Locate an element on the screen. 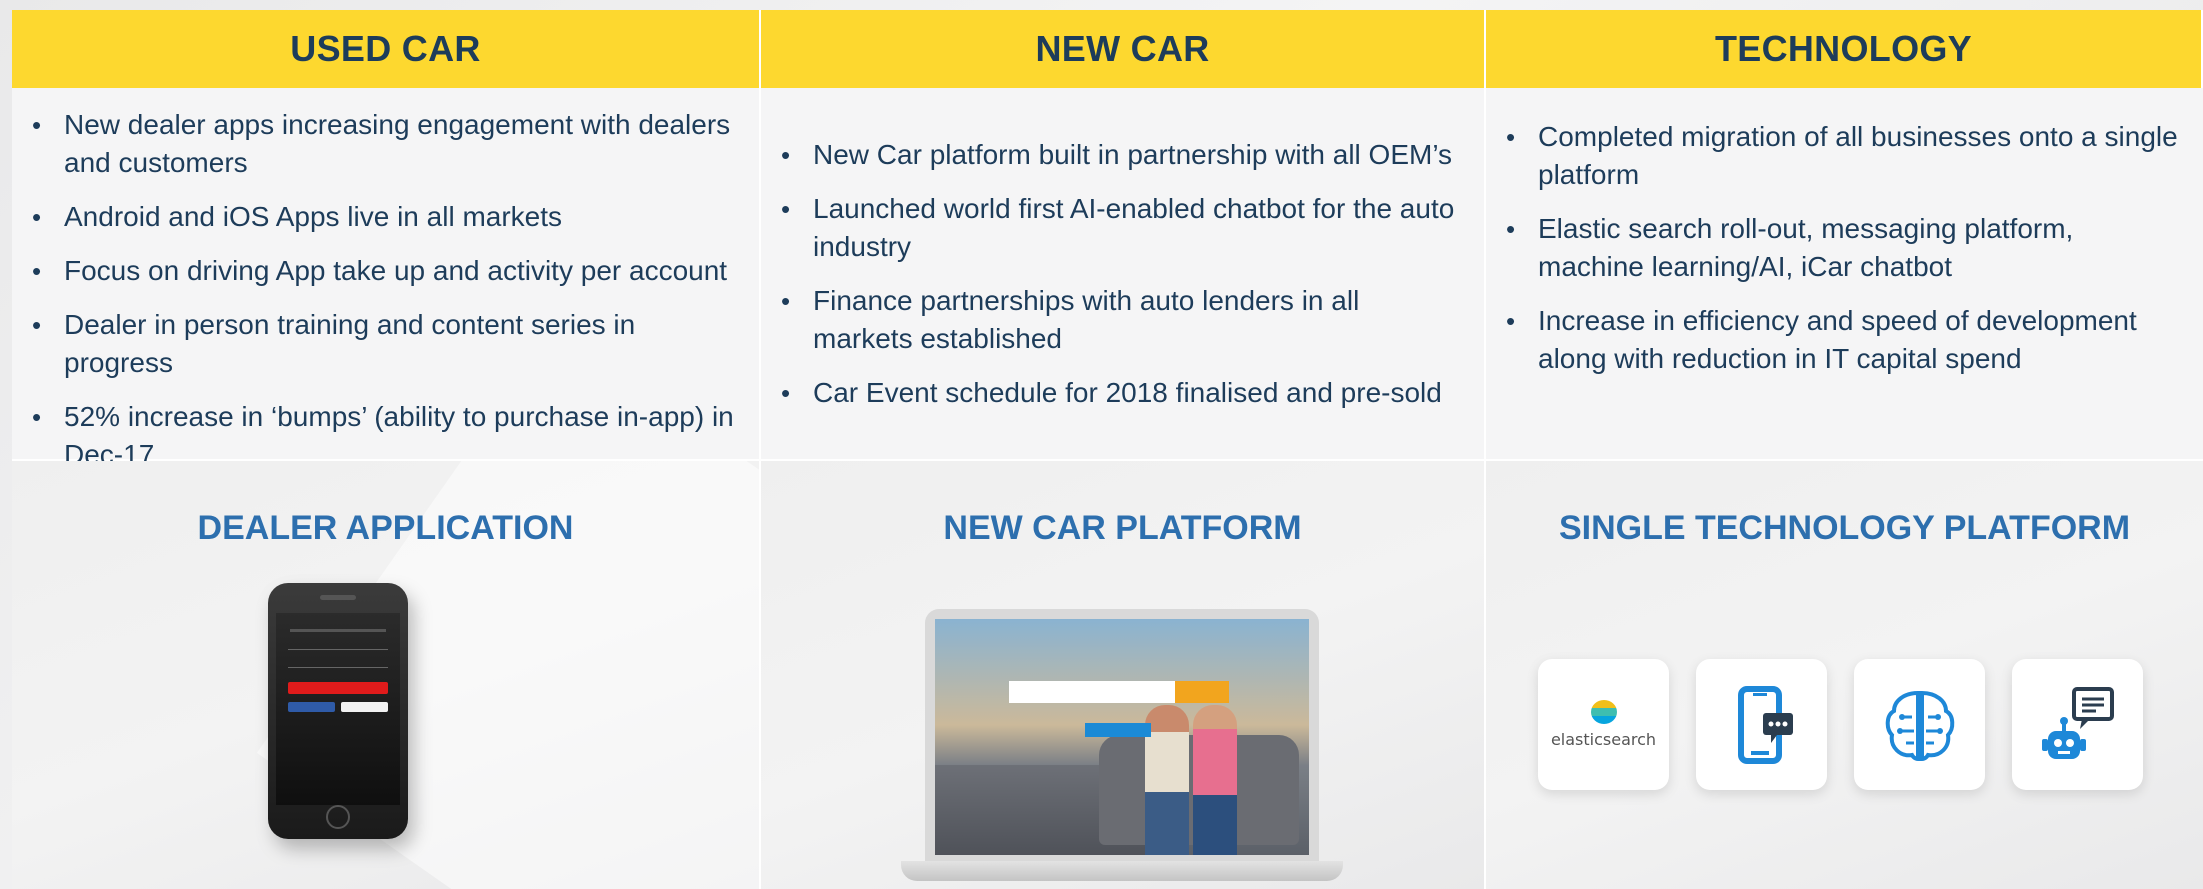 This screenshot has width=2203, height=889. phone-screen is located at coordinates (338, 709).